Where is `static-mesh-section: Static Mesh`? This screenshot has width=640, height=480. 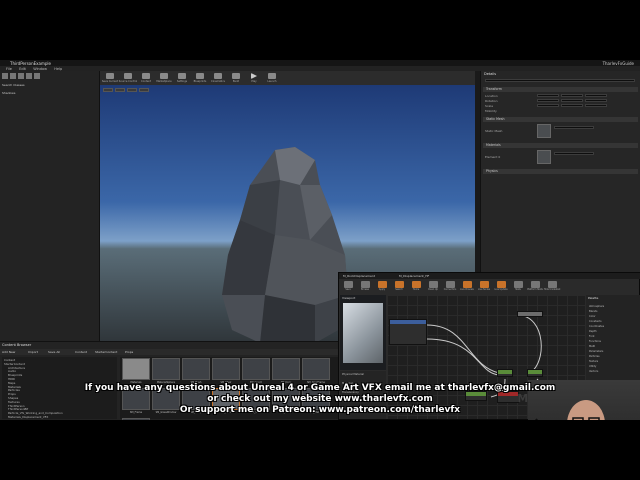 static-mesh-section: Static Mesh is located at coordinates (560, 119).